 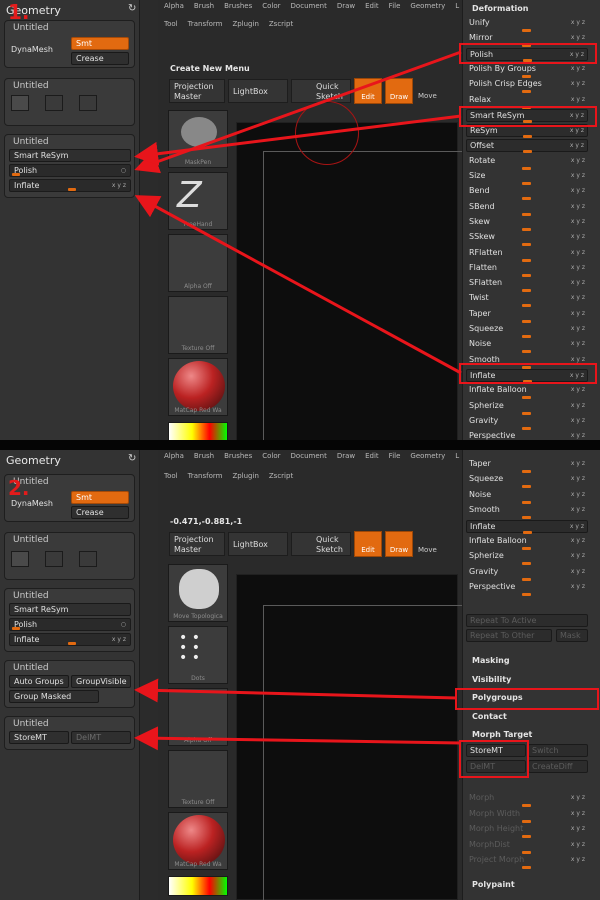 I want to click on panel-separator, so click(x=300, y=445).